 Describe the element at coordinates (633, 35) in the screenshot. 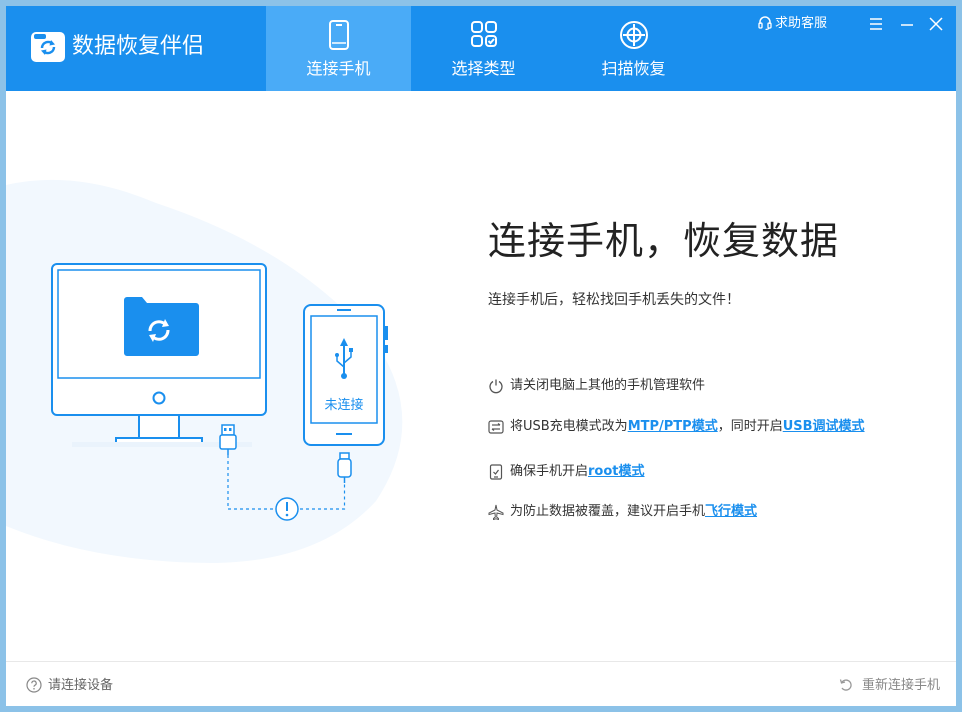

I see `crosshair-icon` at that location.